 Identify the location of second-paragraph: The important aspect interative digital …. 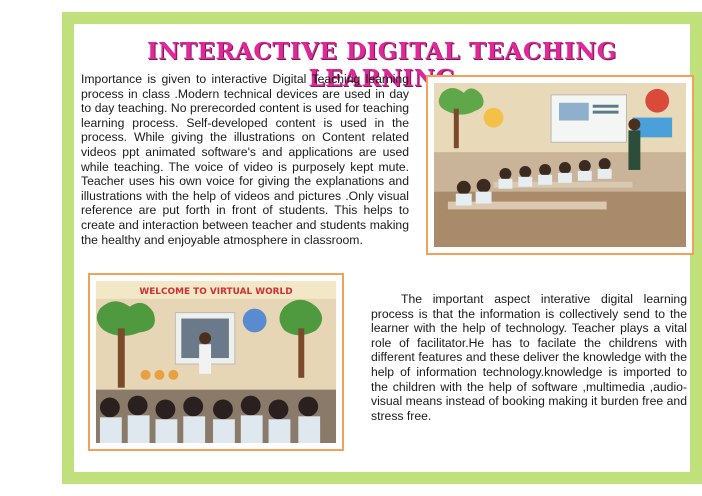
(529, 357).